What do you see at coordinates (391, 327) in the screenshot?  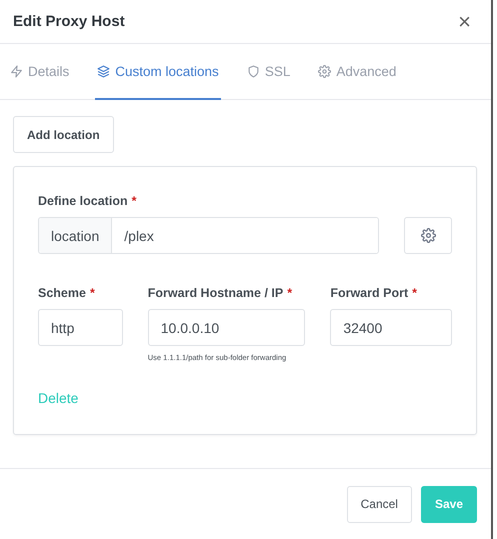 I see `input-field: 32400` at bounding box center [391, 327].